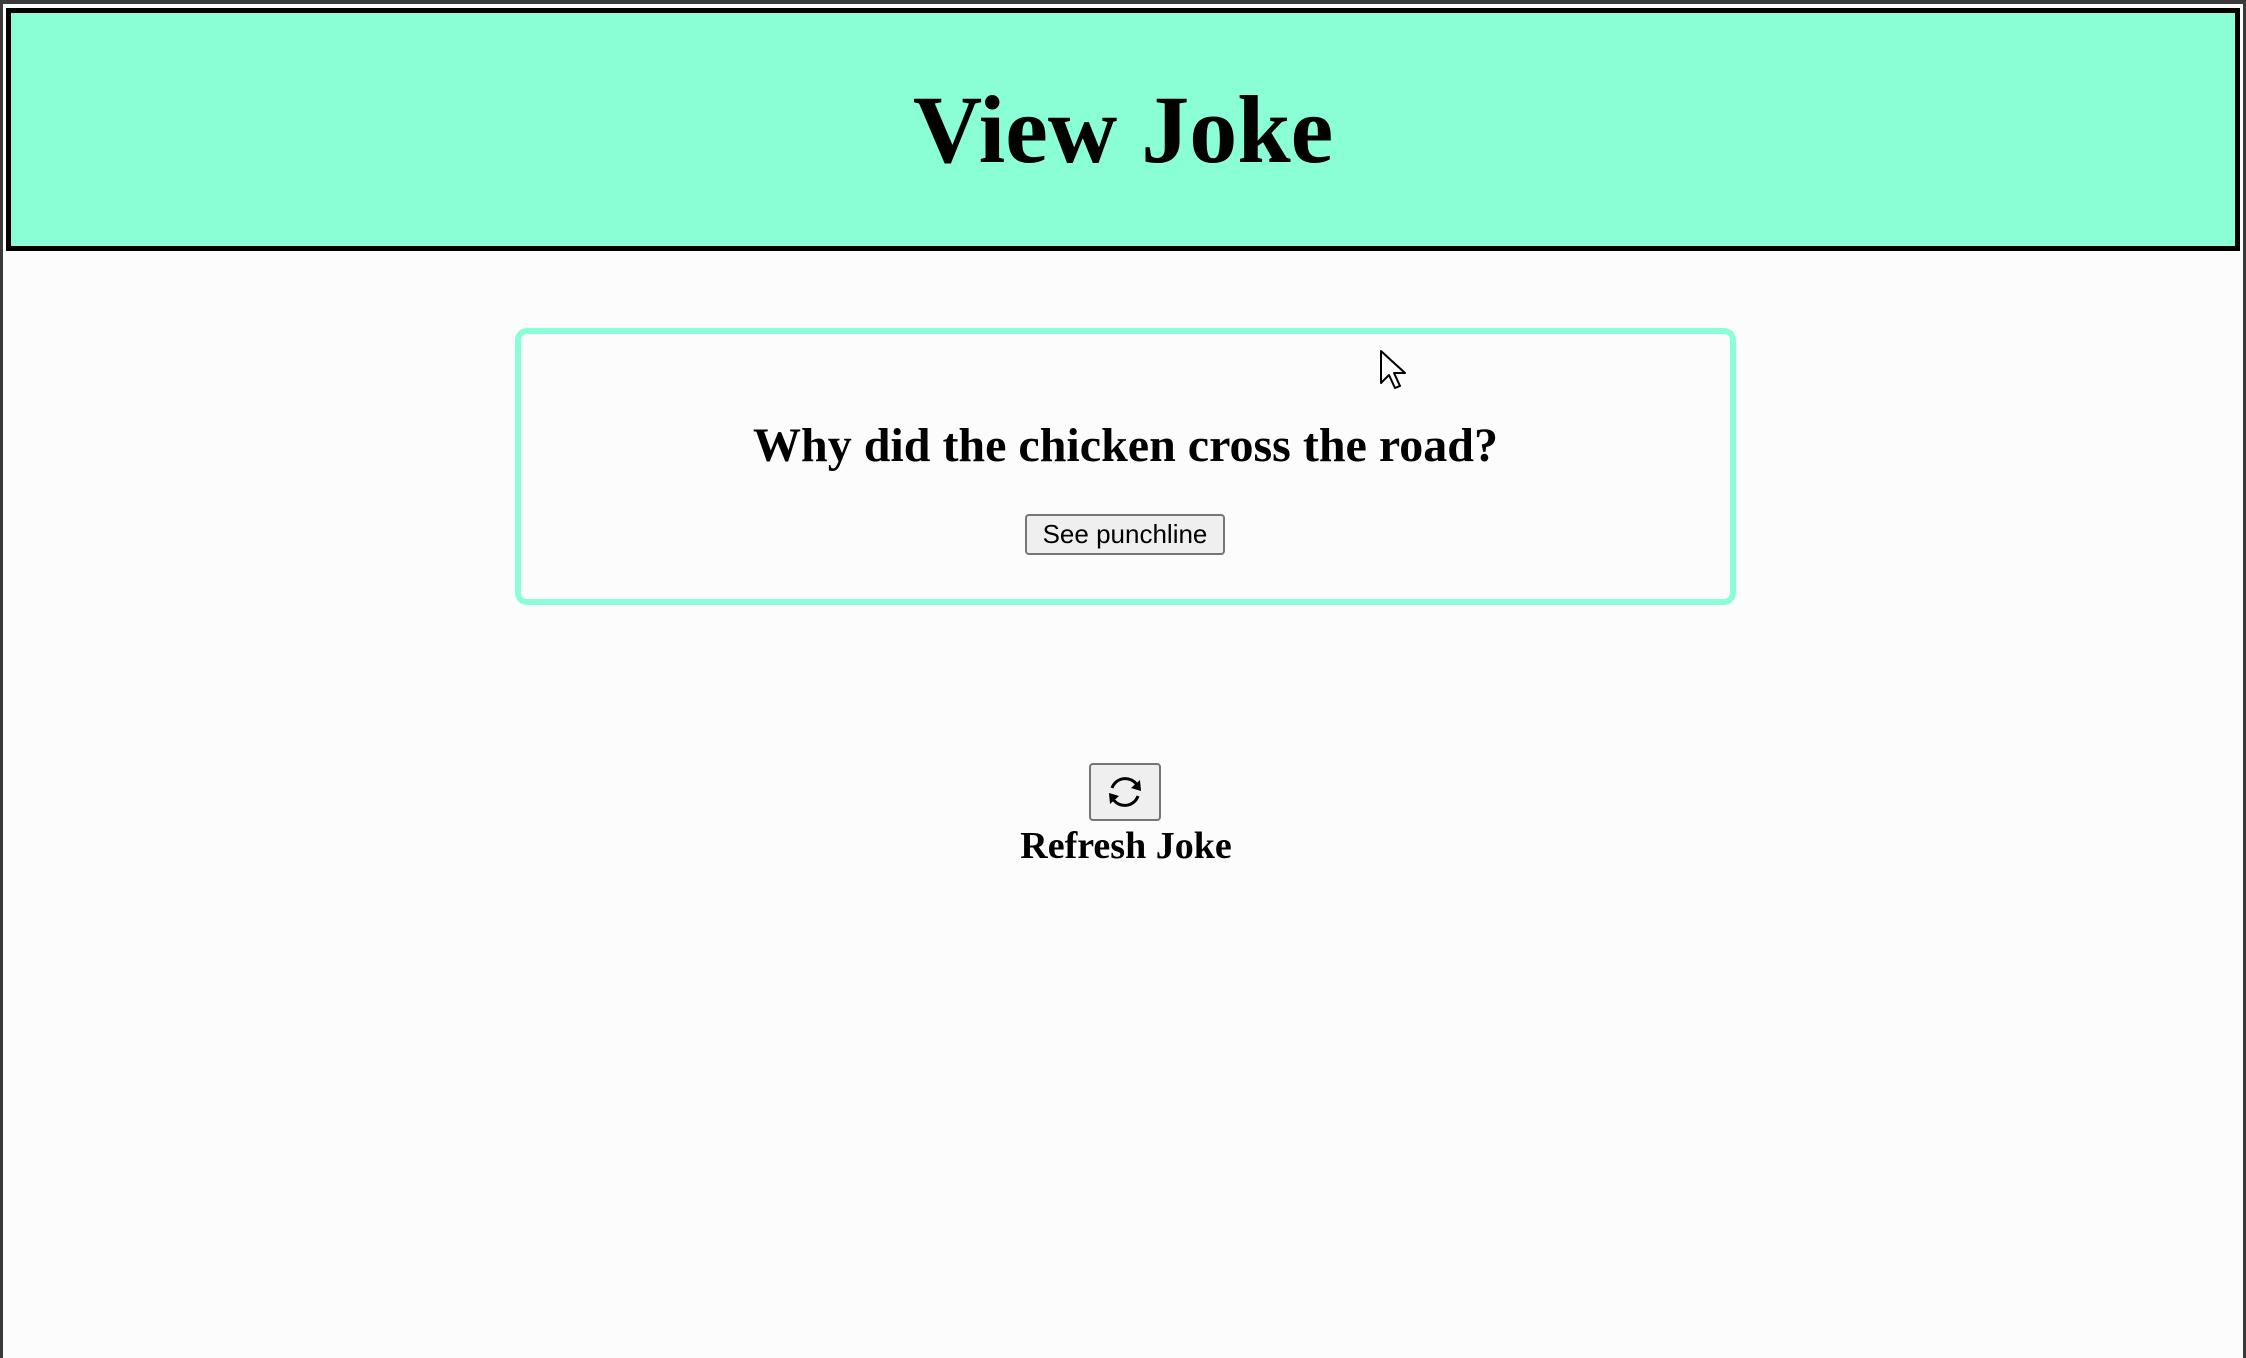 Image resolution: width=2246 pixels, height=1358 pixels. Describe the element at coordinates (1126, 846) in the screenshot. I see `refresh-joke-label: Refresh Joke` at that location.